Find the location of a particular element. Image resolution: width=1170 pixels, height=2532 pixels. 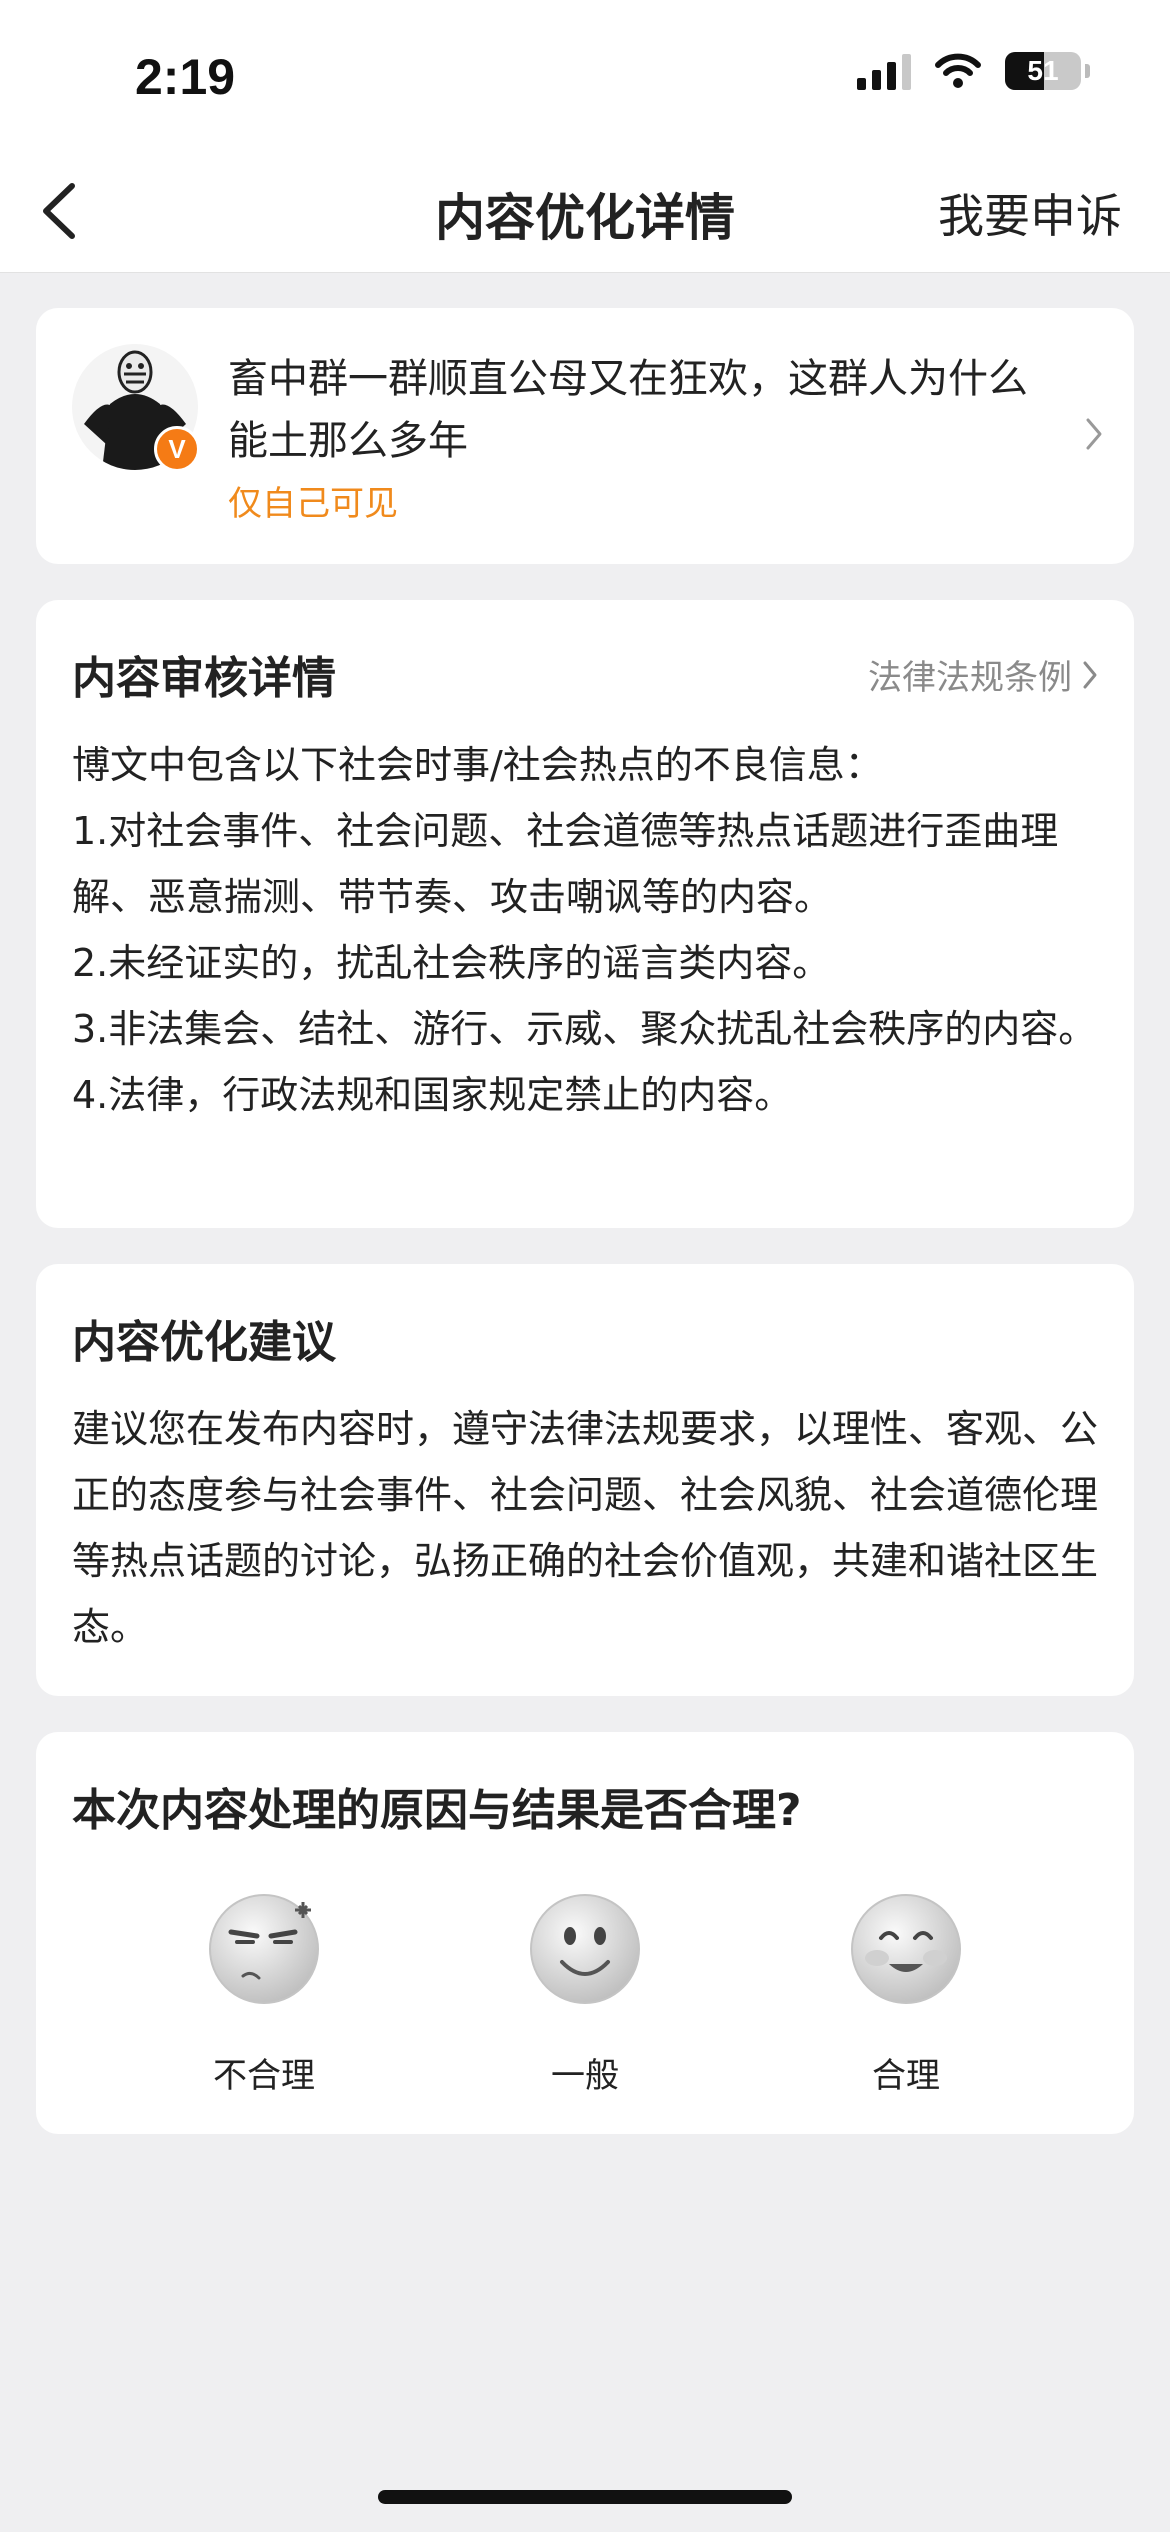

angry-face-icon is located at coordinates (264, 1949).